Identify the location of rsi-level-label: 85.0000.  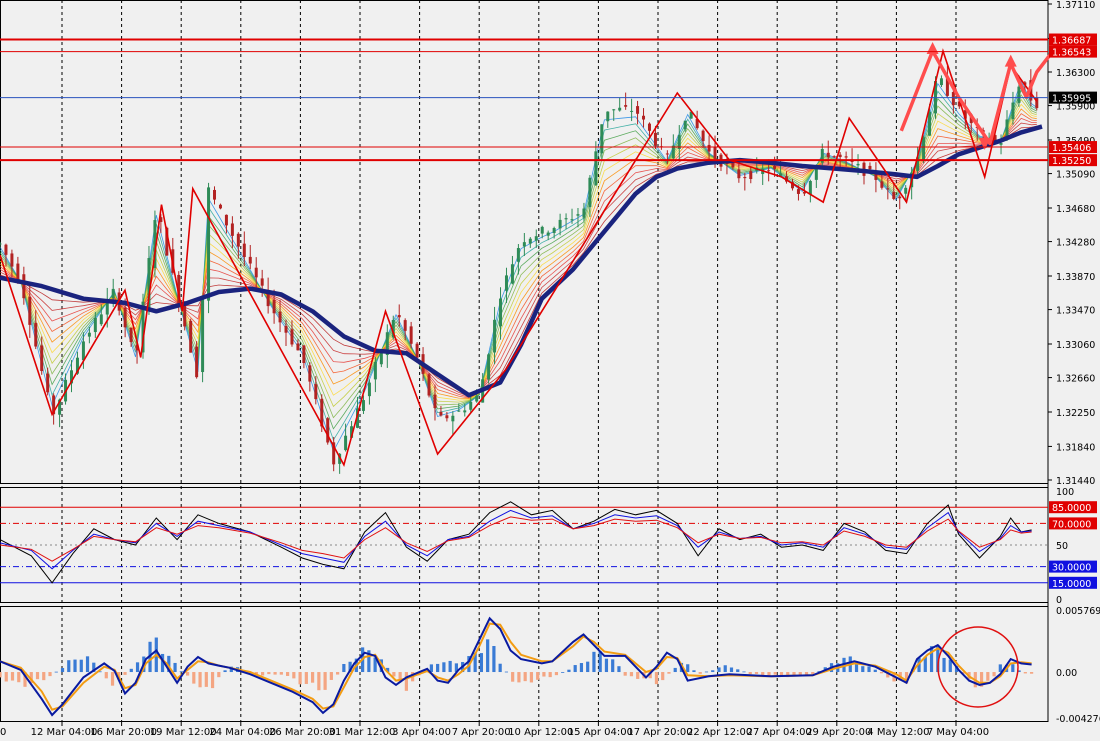
(1071, 508).